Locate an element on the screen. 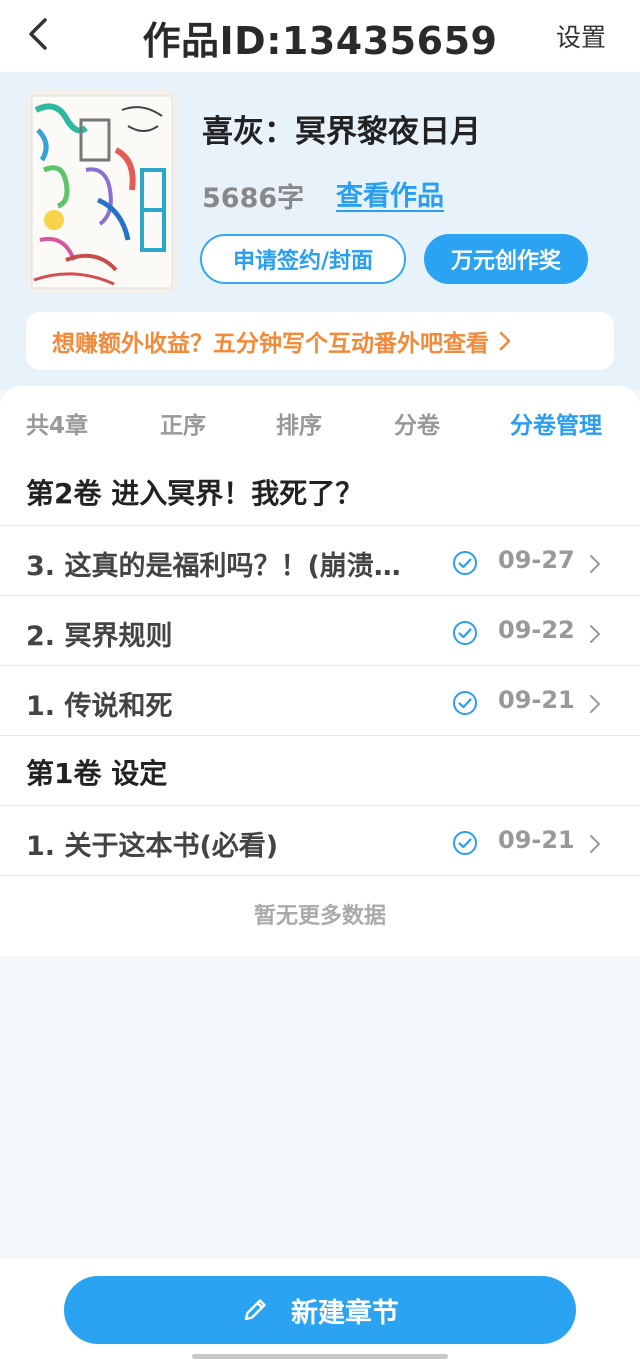 Image resolution: width=640 pixels, height=1362 pixels. book-cover-image is located at coordinates (102, 192).